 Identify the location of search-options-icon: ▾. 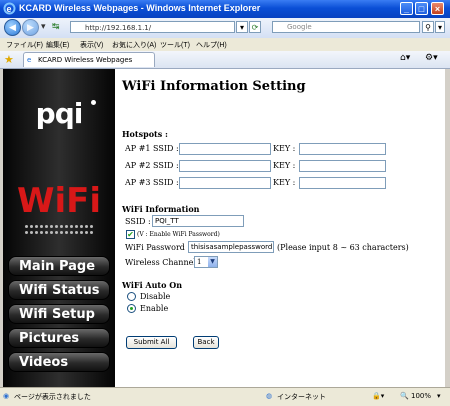
(440, 27).